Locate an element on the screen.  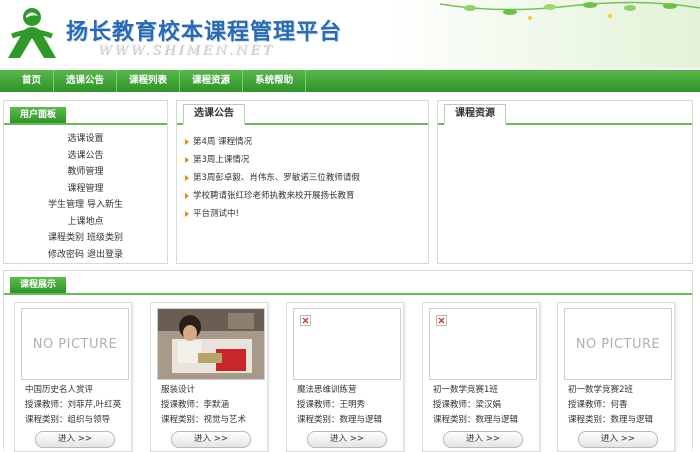
link-class-categories: 班级类别 is located at coordinates (105, 238).